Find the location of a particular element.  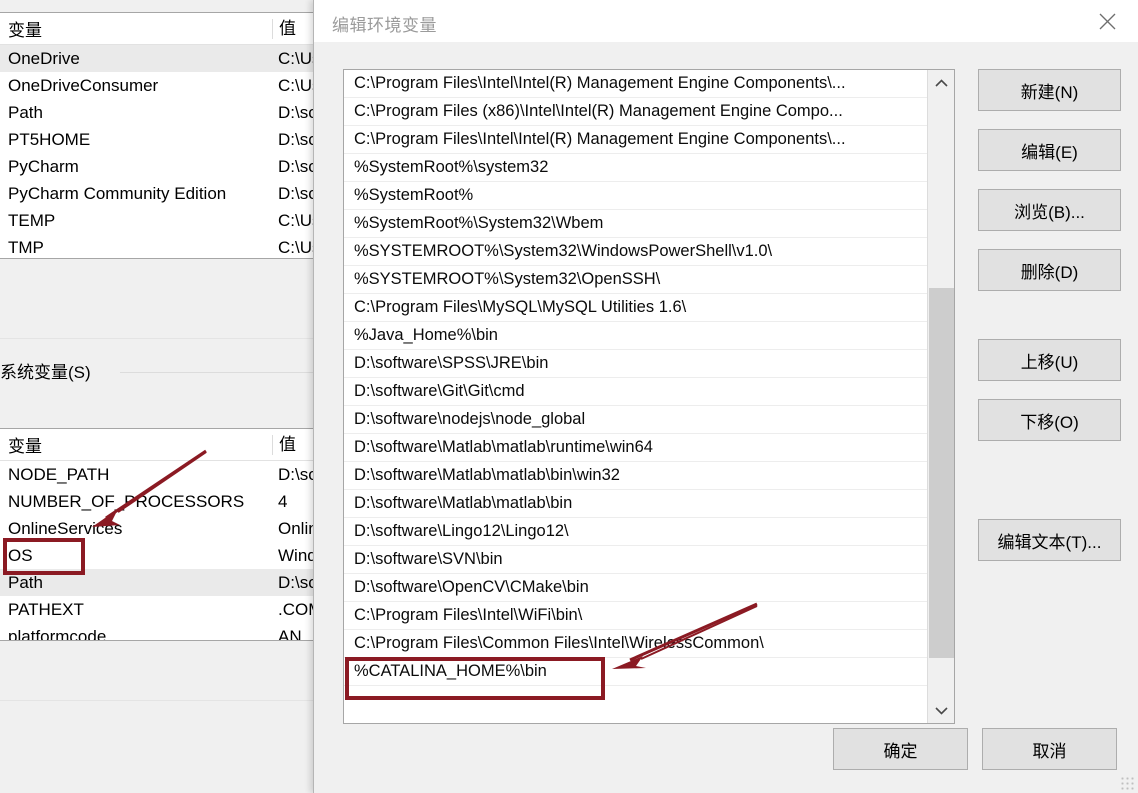

variable-name-cell: platformcode is located at coordinates (57, 633).